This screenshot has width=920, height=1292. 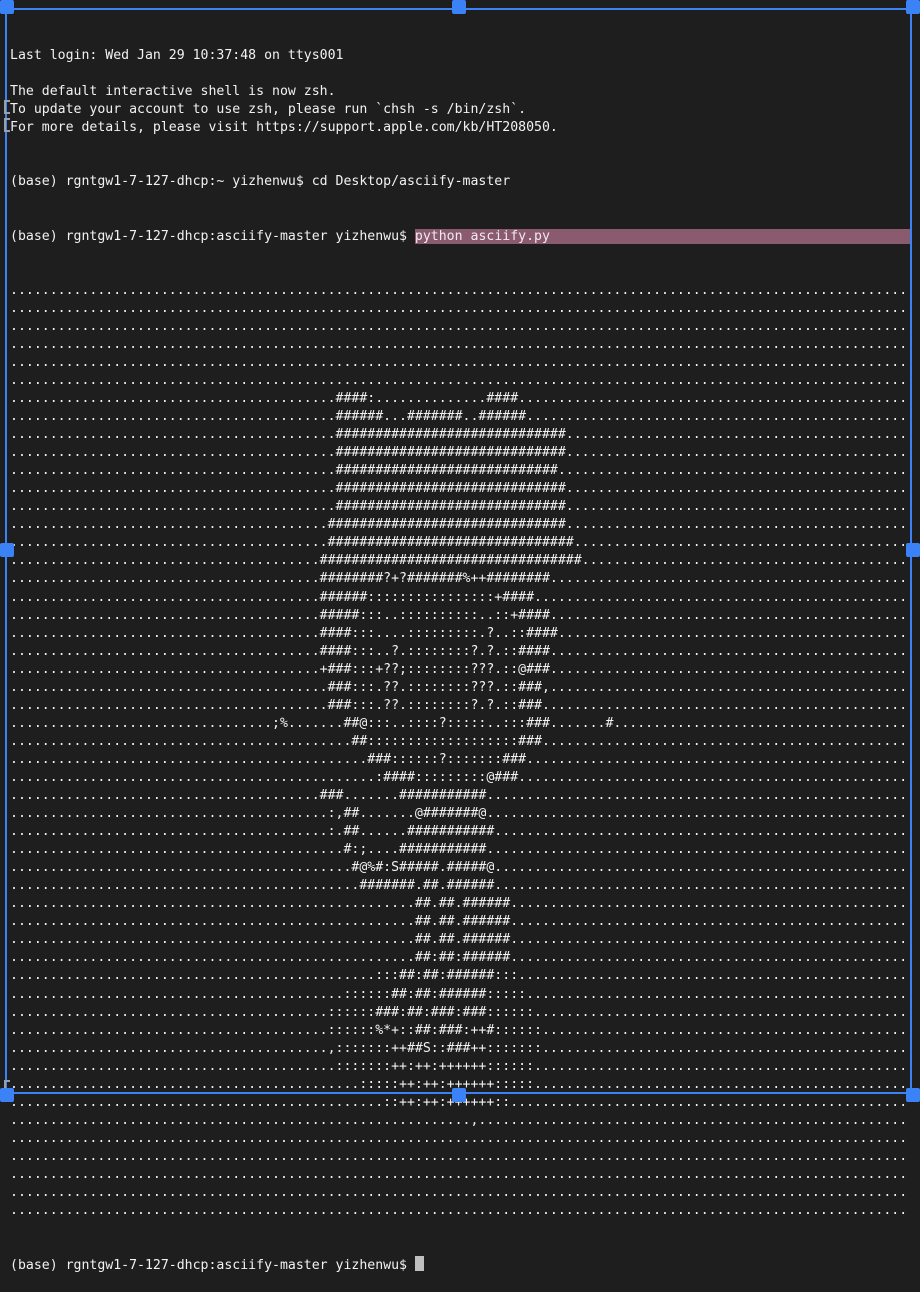 What do you see at coordinates (7, 1095) in the screenshot?
I see `resize-handle-bottom-left` at bounding box center [7, 1095].